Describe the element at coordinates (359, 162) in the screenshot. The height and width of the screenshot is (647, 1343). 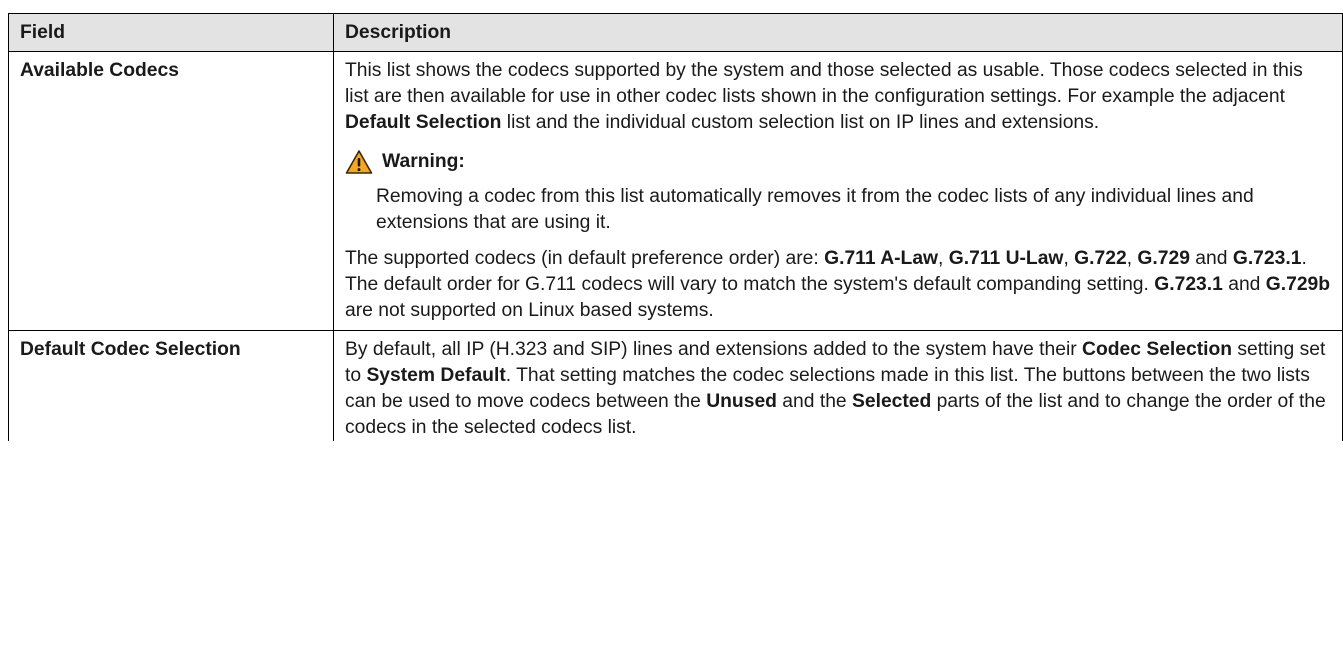
I see `warning-triangle-icon` at that location.